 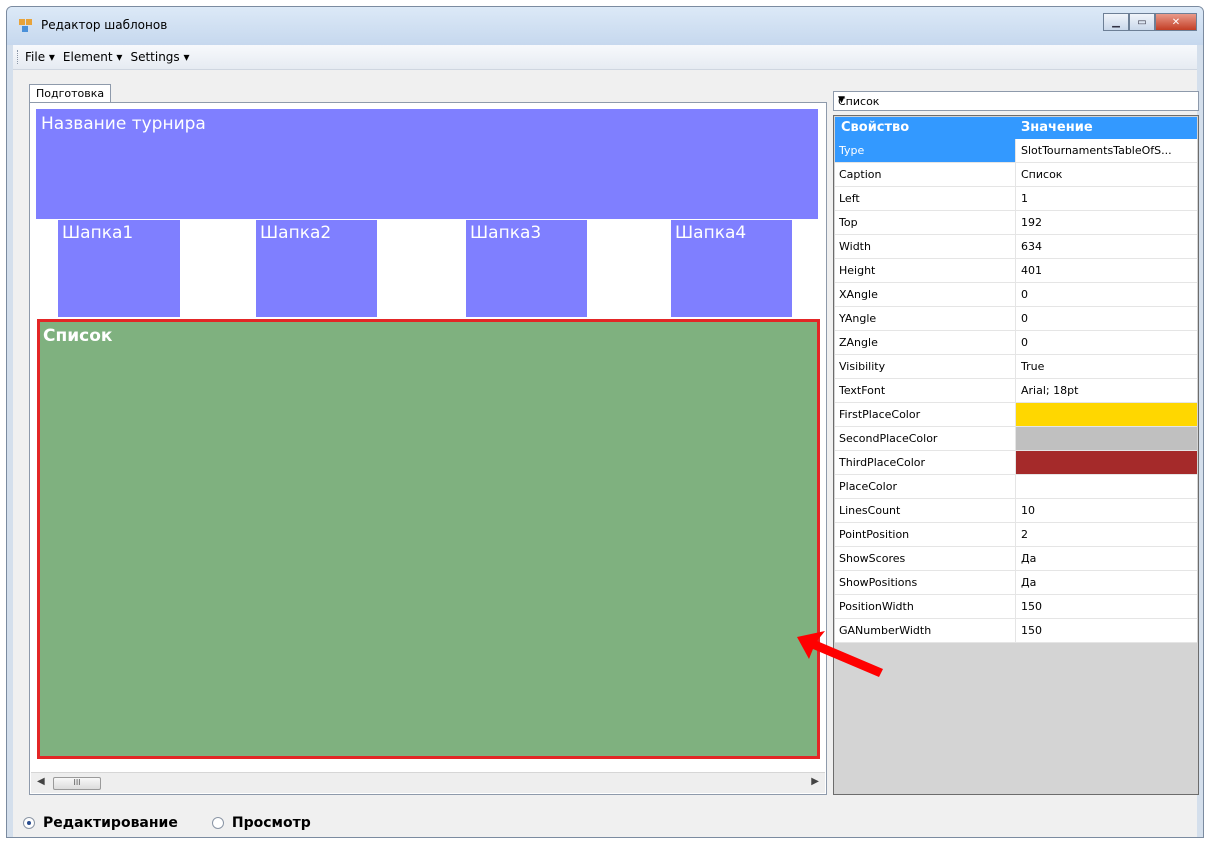 I want to click on property-row-zangle: ZAngle 0, so click(x=1016, y=343).